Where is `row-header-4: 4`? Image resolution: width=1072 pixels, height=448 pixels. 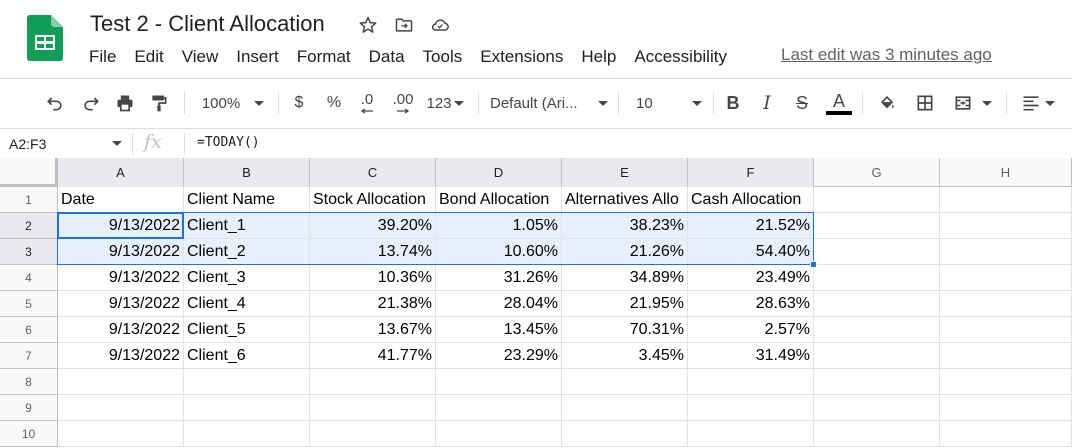 row-header-4: 4 is located at coordinates (29, 278).